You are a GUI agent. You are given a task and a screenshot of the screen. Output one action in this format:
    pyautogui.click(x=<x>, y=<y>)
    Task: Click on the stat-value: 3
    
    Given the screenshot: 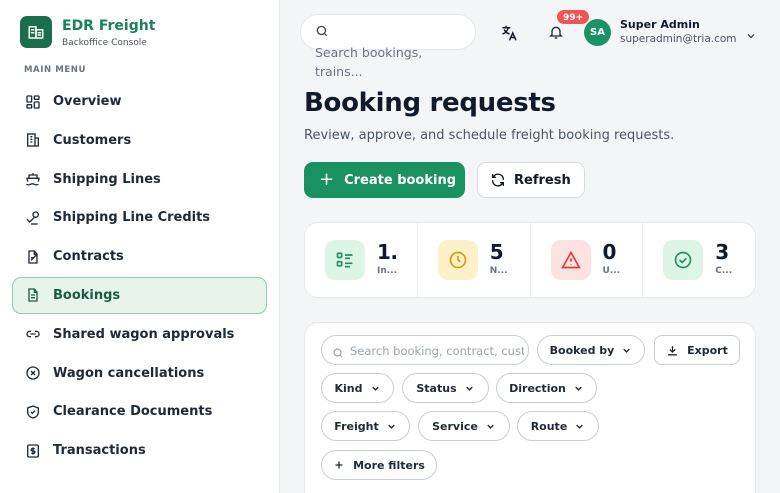 What is the action you would take?
    pyautogui.click(x=722, y=252)
    